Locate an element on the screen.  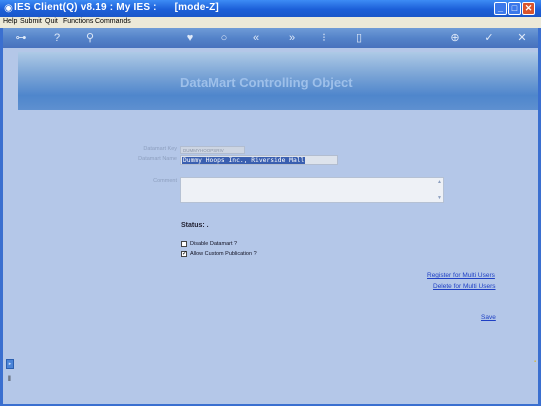
datamart-name-field: Dummy Hoops Inc., Riverside Mall is located at coordinates (259, 160).